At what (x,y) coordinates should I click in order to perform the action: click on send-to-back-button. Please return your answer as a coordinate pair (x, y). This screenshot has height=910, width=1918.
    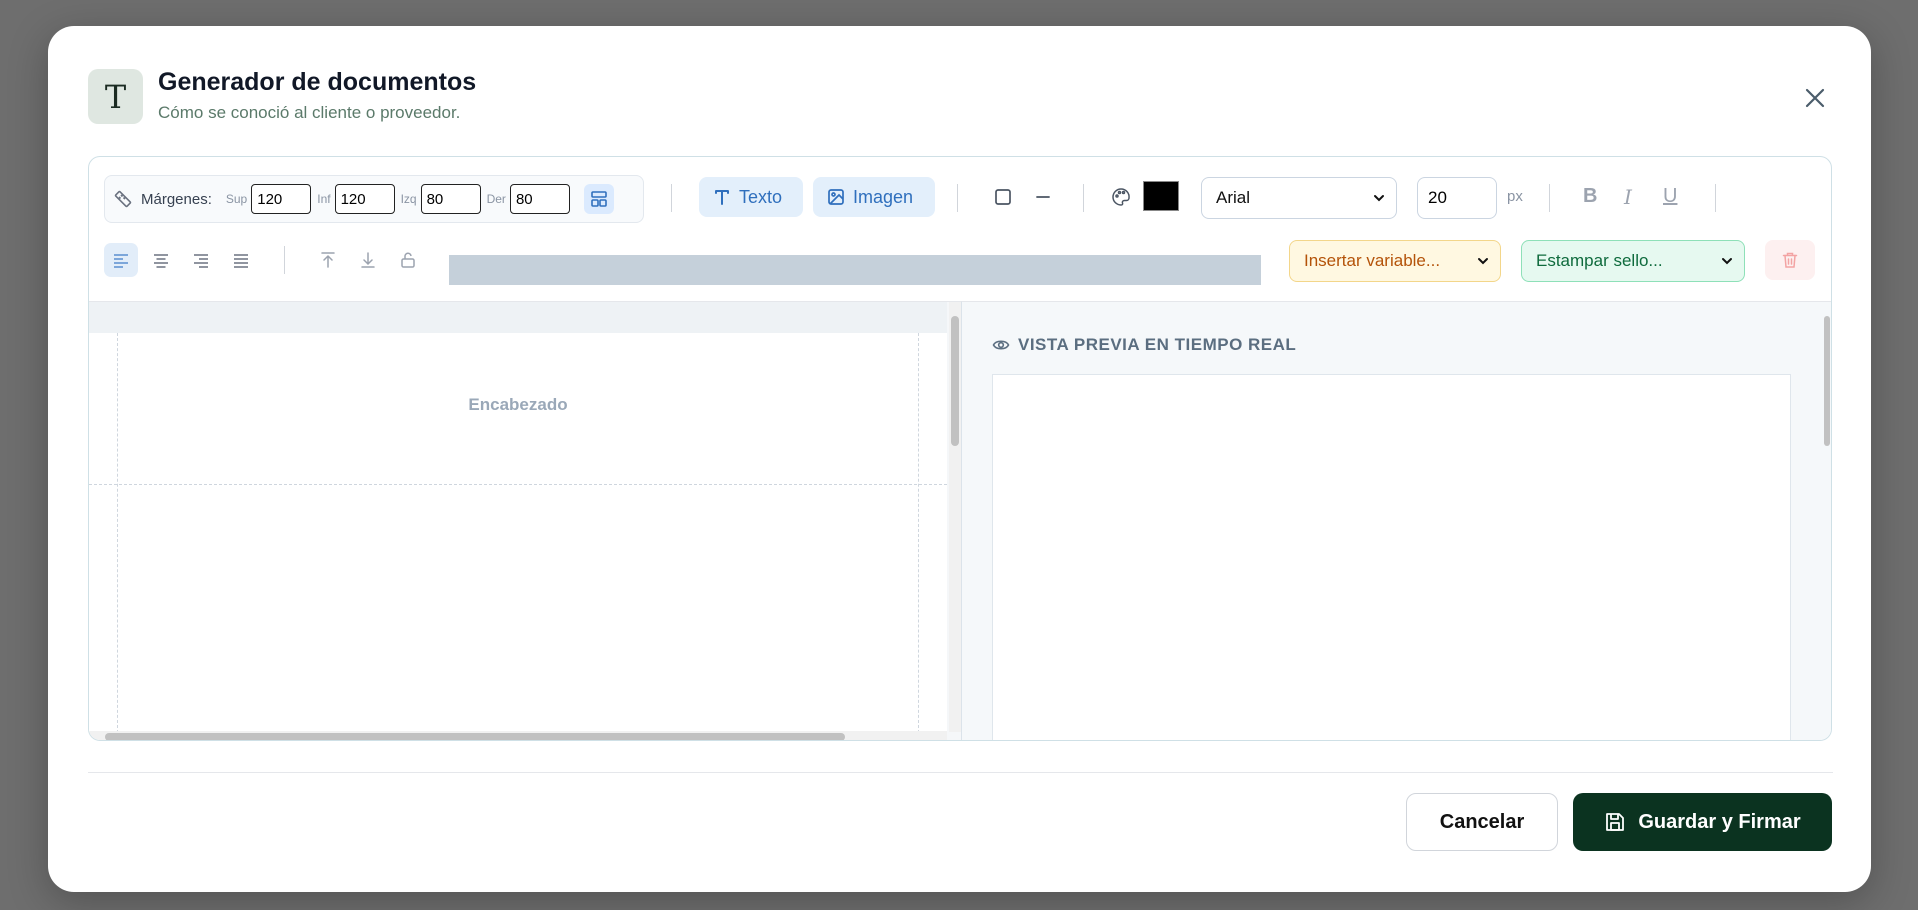
    Looking at the image, I should click on (368, 260).